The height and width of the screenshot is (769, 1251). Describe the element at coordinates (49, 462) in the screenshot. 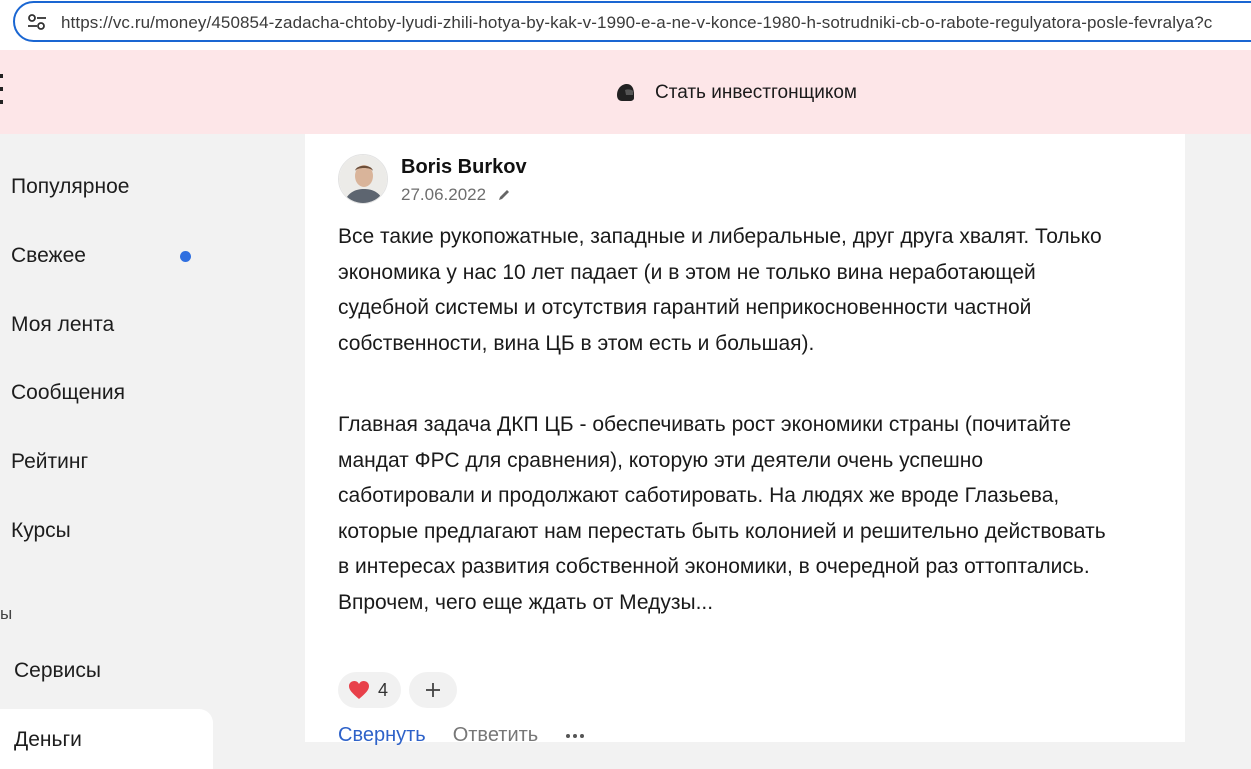

I see `sidebar-item-rating: Рейтинг` at that location.